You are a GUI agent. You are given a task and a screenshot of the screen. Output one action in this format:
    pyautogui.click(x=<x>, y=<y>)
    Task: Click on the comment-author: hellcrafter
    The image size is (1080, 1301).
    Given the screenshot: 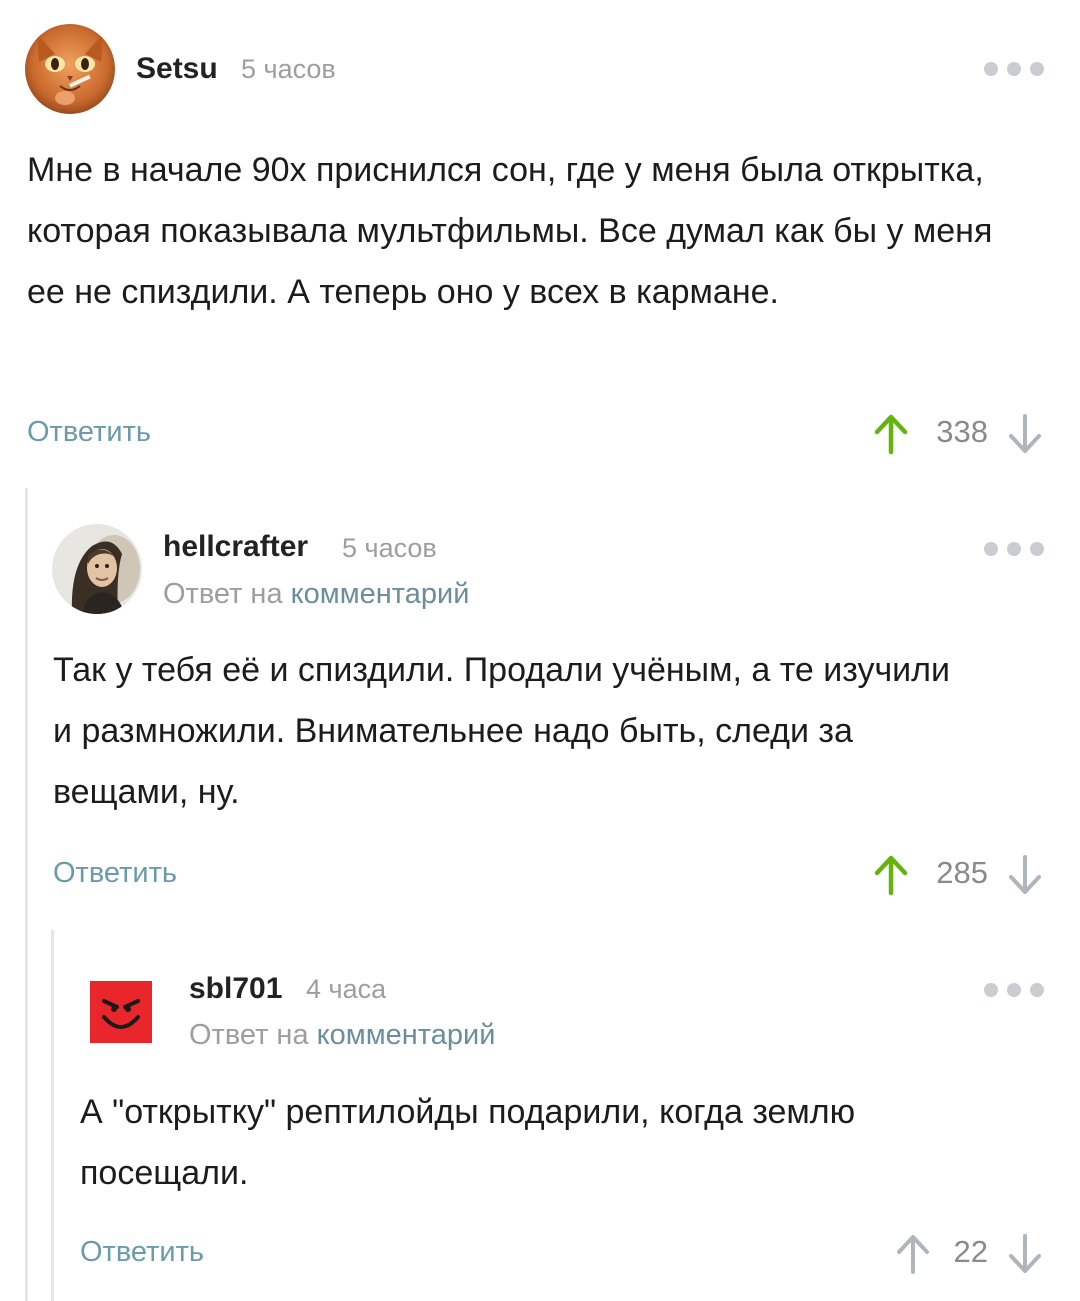 What is the action you would take?
    pyautogui.click(x=235, y=547)
    